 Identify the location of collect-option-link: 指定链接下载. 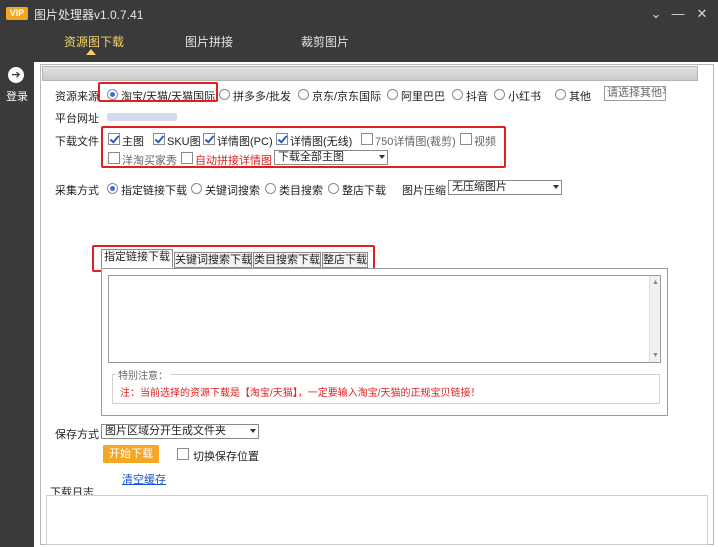
(154, 190).